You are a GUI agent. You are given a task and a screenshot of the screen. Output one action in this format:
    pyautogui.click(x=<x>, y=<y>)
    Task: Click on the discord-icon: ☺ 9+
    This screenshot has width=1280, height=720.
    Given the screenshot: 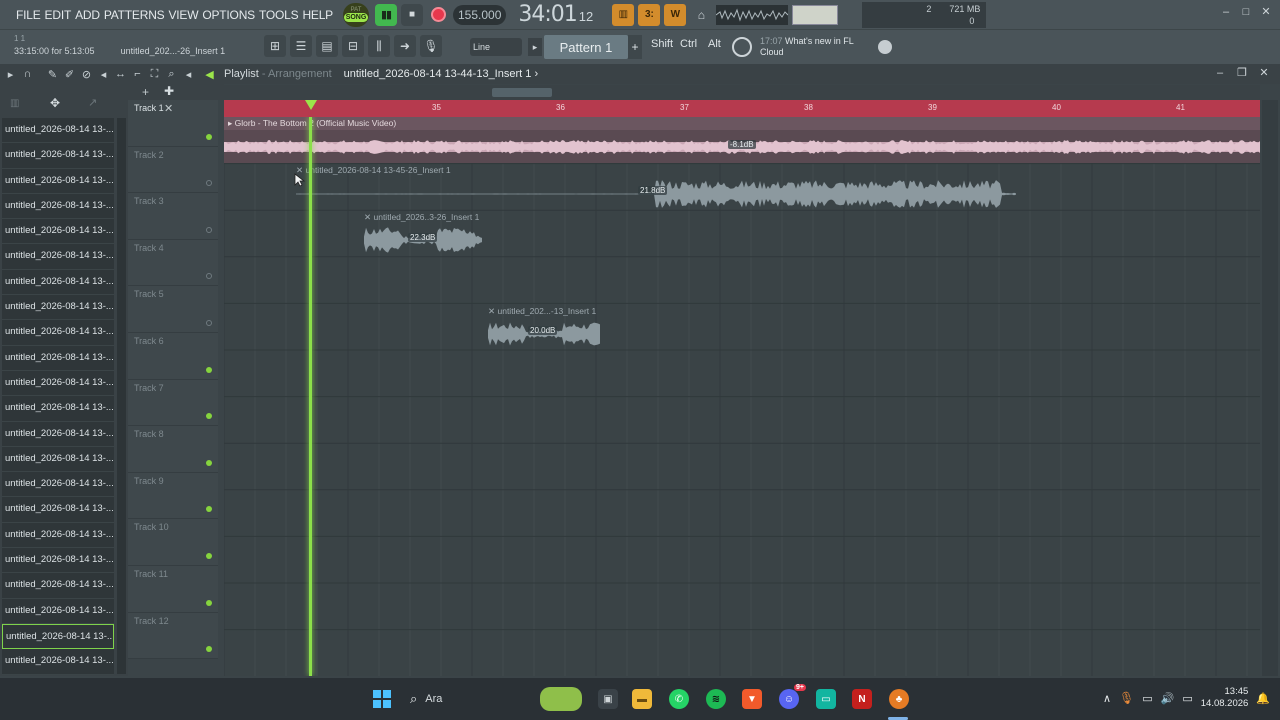 What is the action you would take?
    pyautogui.click(x=792, y=696)
    